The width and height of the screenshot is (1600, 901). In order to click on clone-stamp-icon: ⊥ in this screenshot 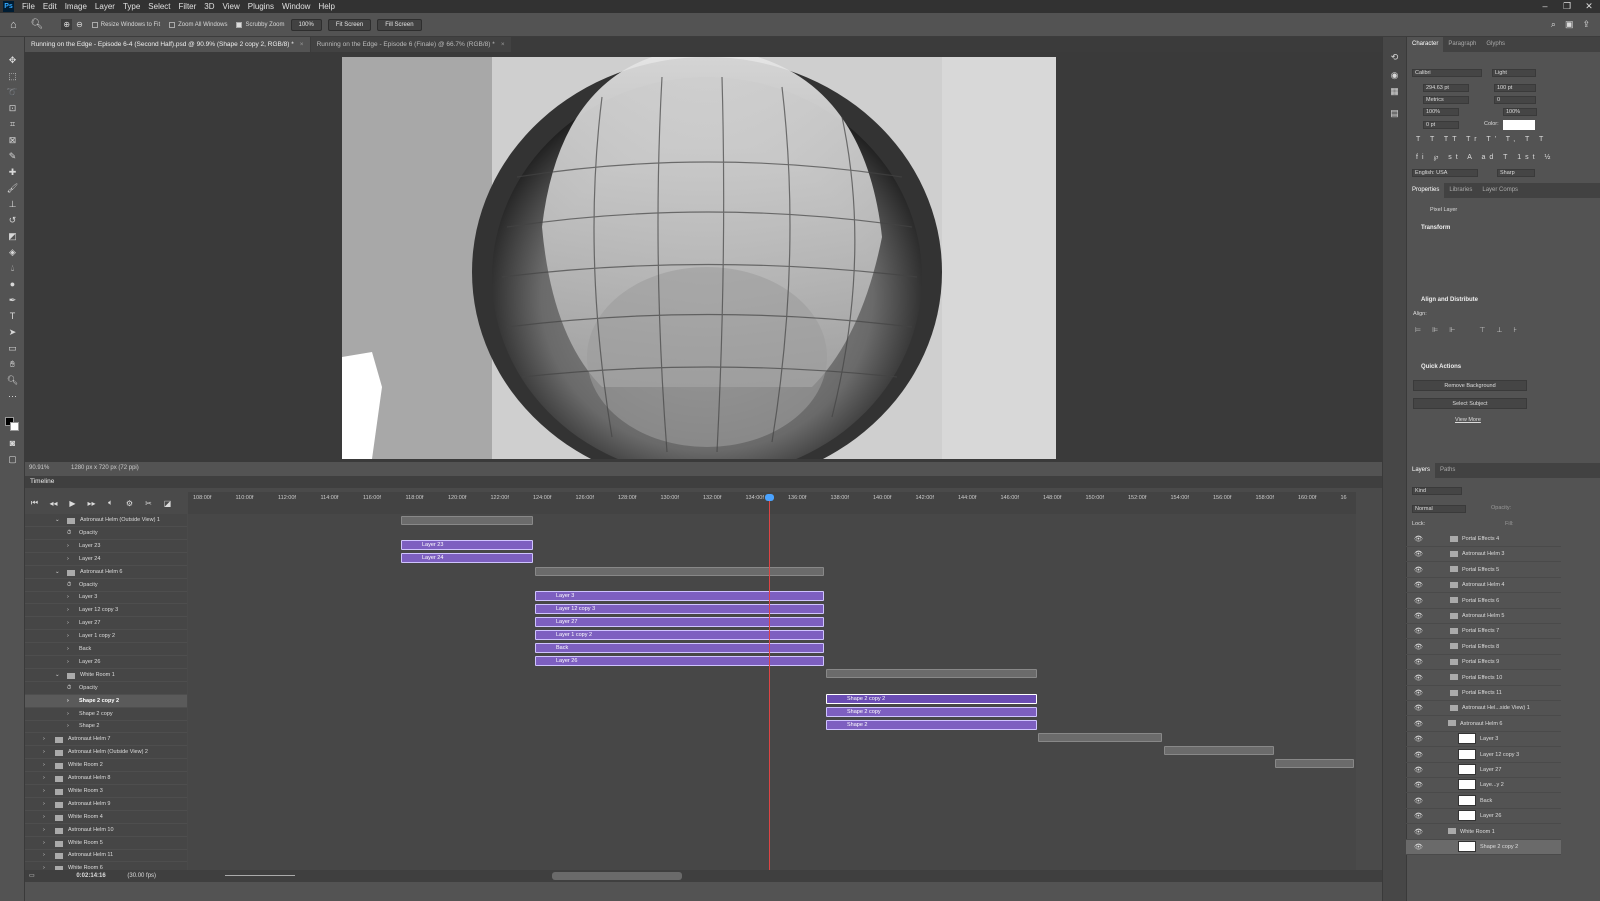, I will do `click(12, 204)`.